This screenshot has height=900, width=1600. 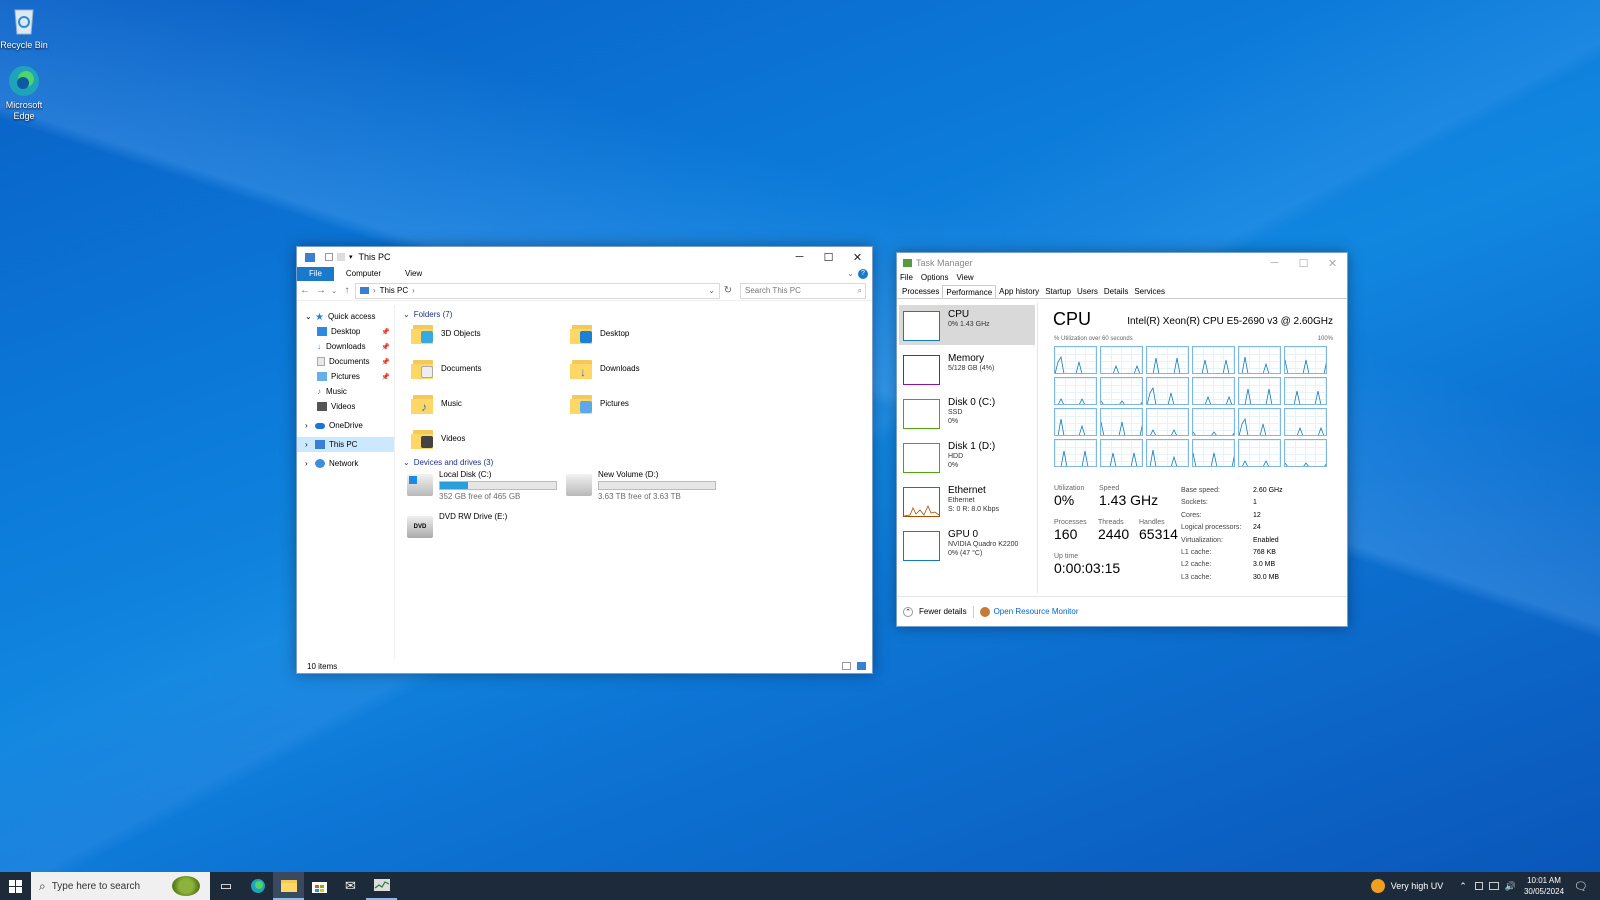 What do you see at coordinates (1149, 291) in the screenshot?
I see `tab-services: Services` at bounding box center [1149, 291].